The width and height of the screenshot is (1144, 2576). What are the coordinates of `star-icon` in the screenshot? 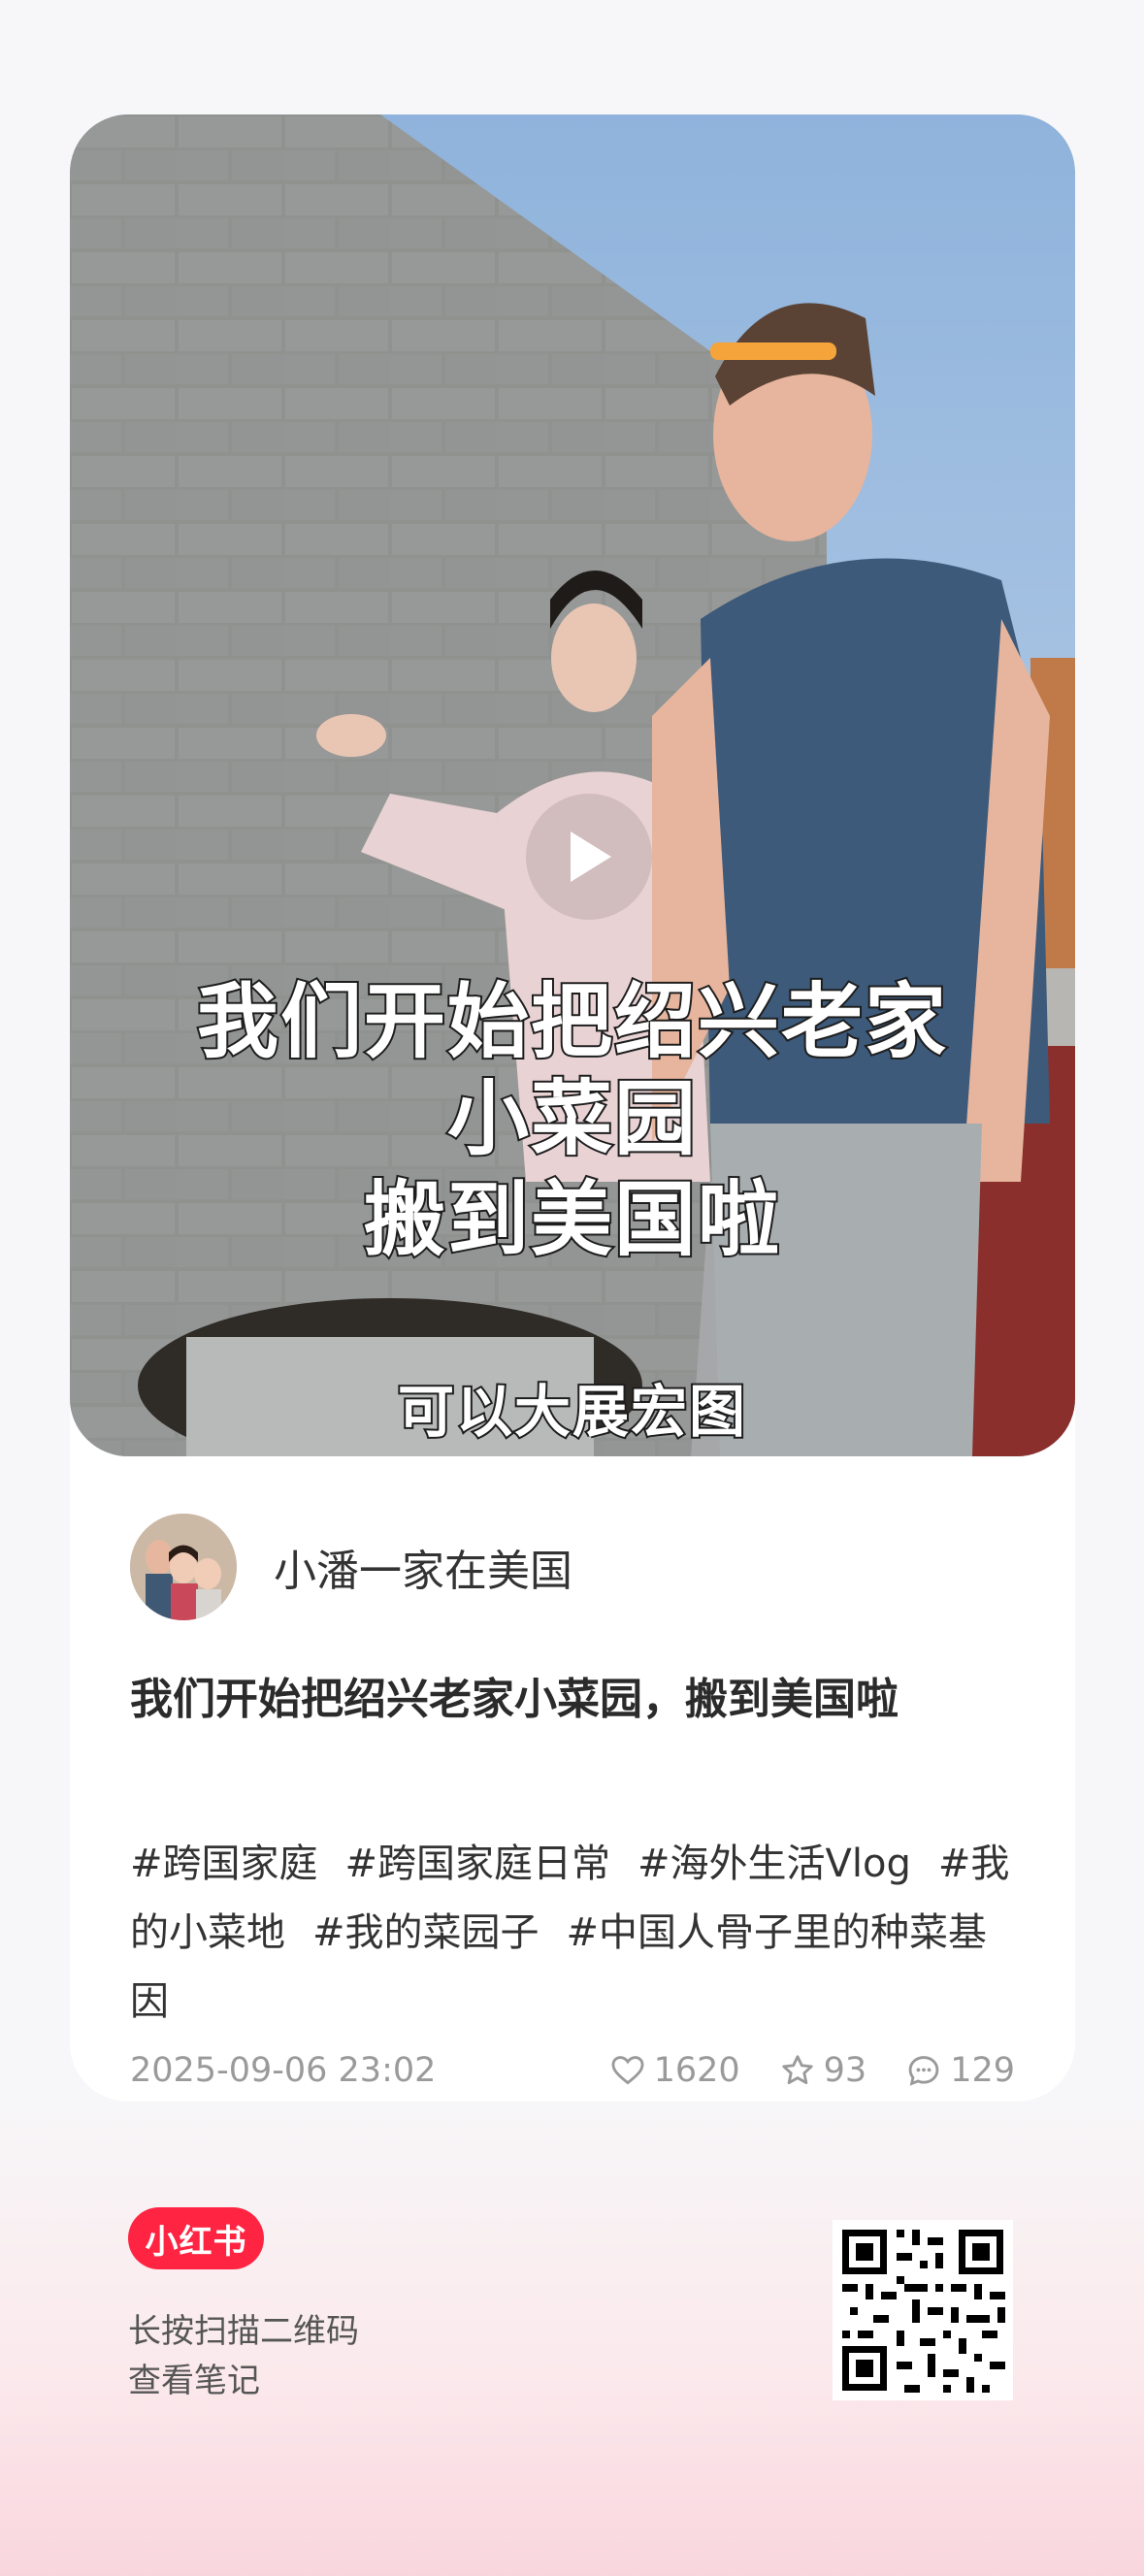 It's located at (797, 2070).